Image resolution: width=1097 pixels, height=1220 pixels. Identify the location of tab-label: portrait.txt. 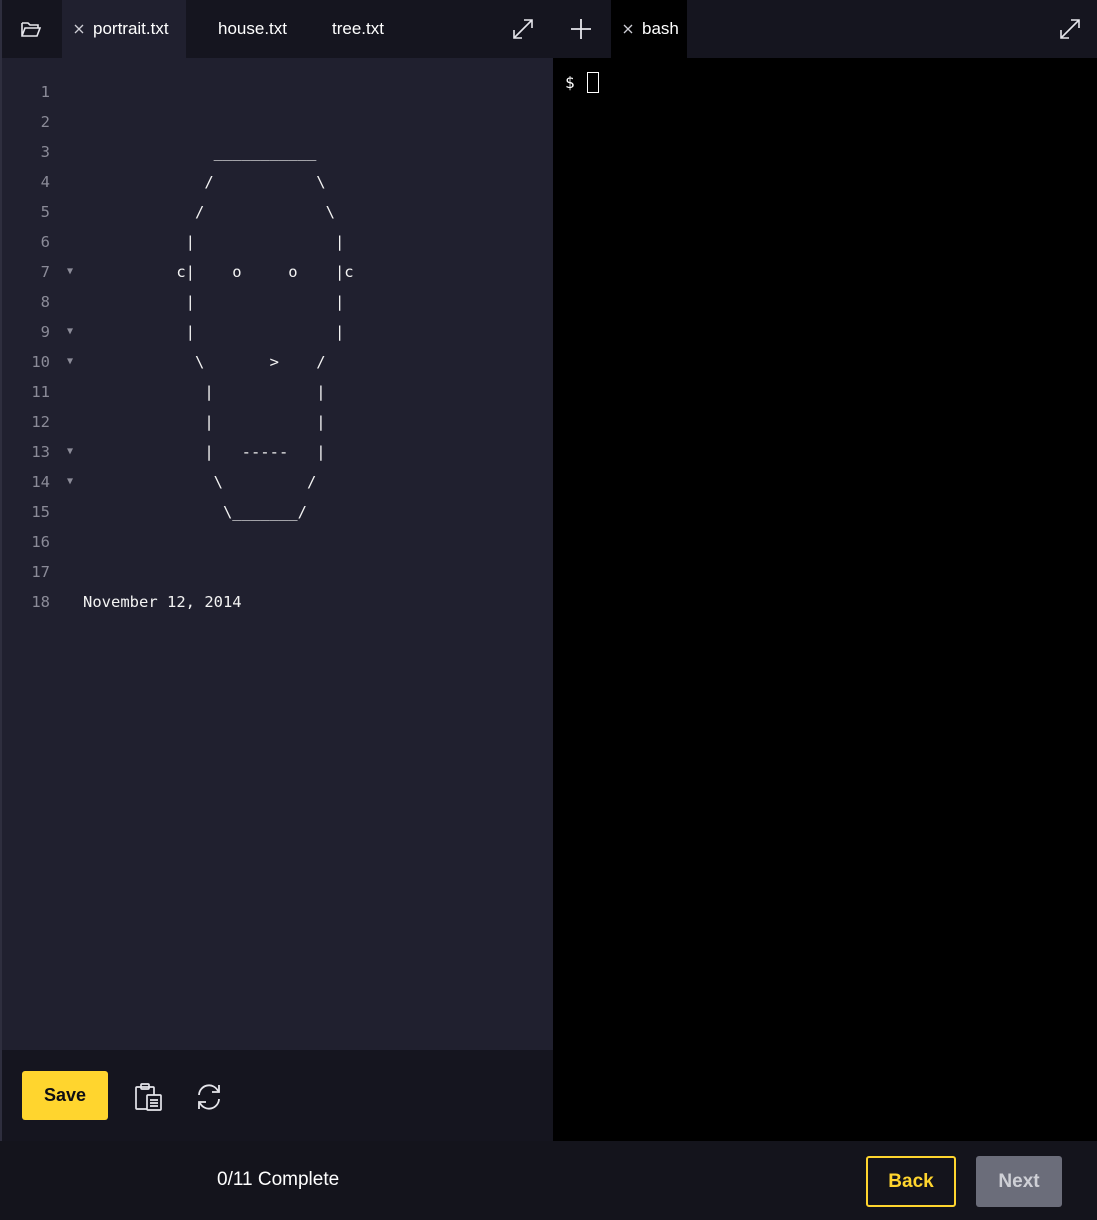
(131, 28).